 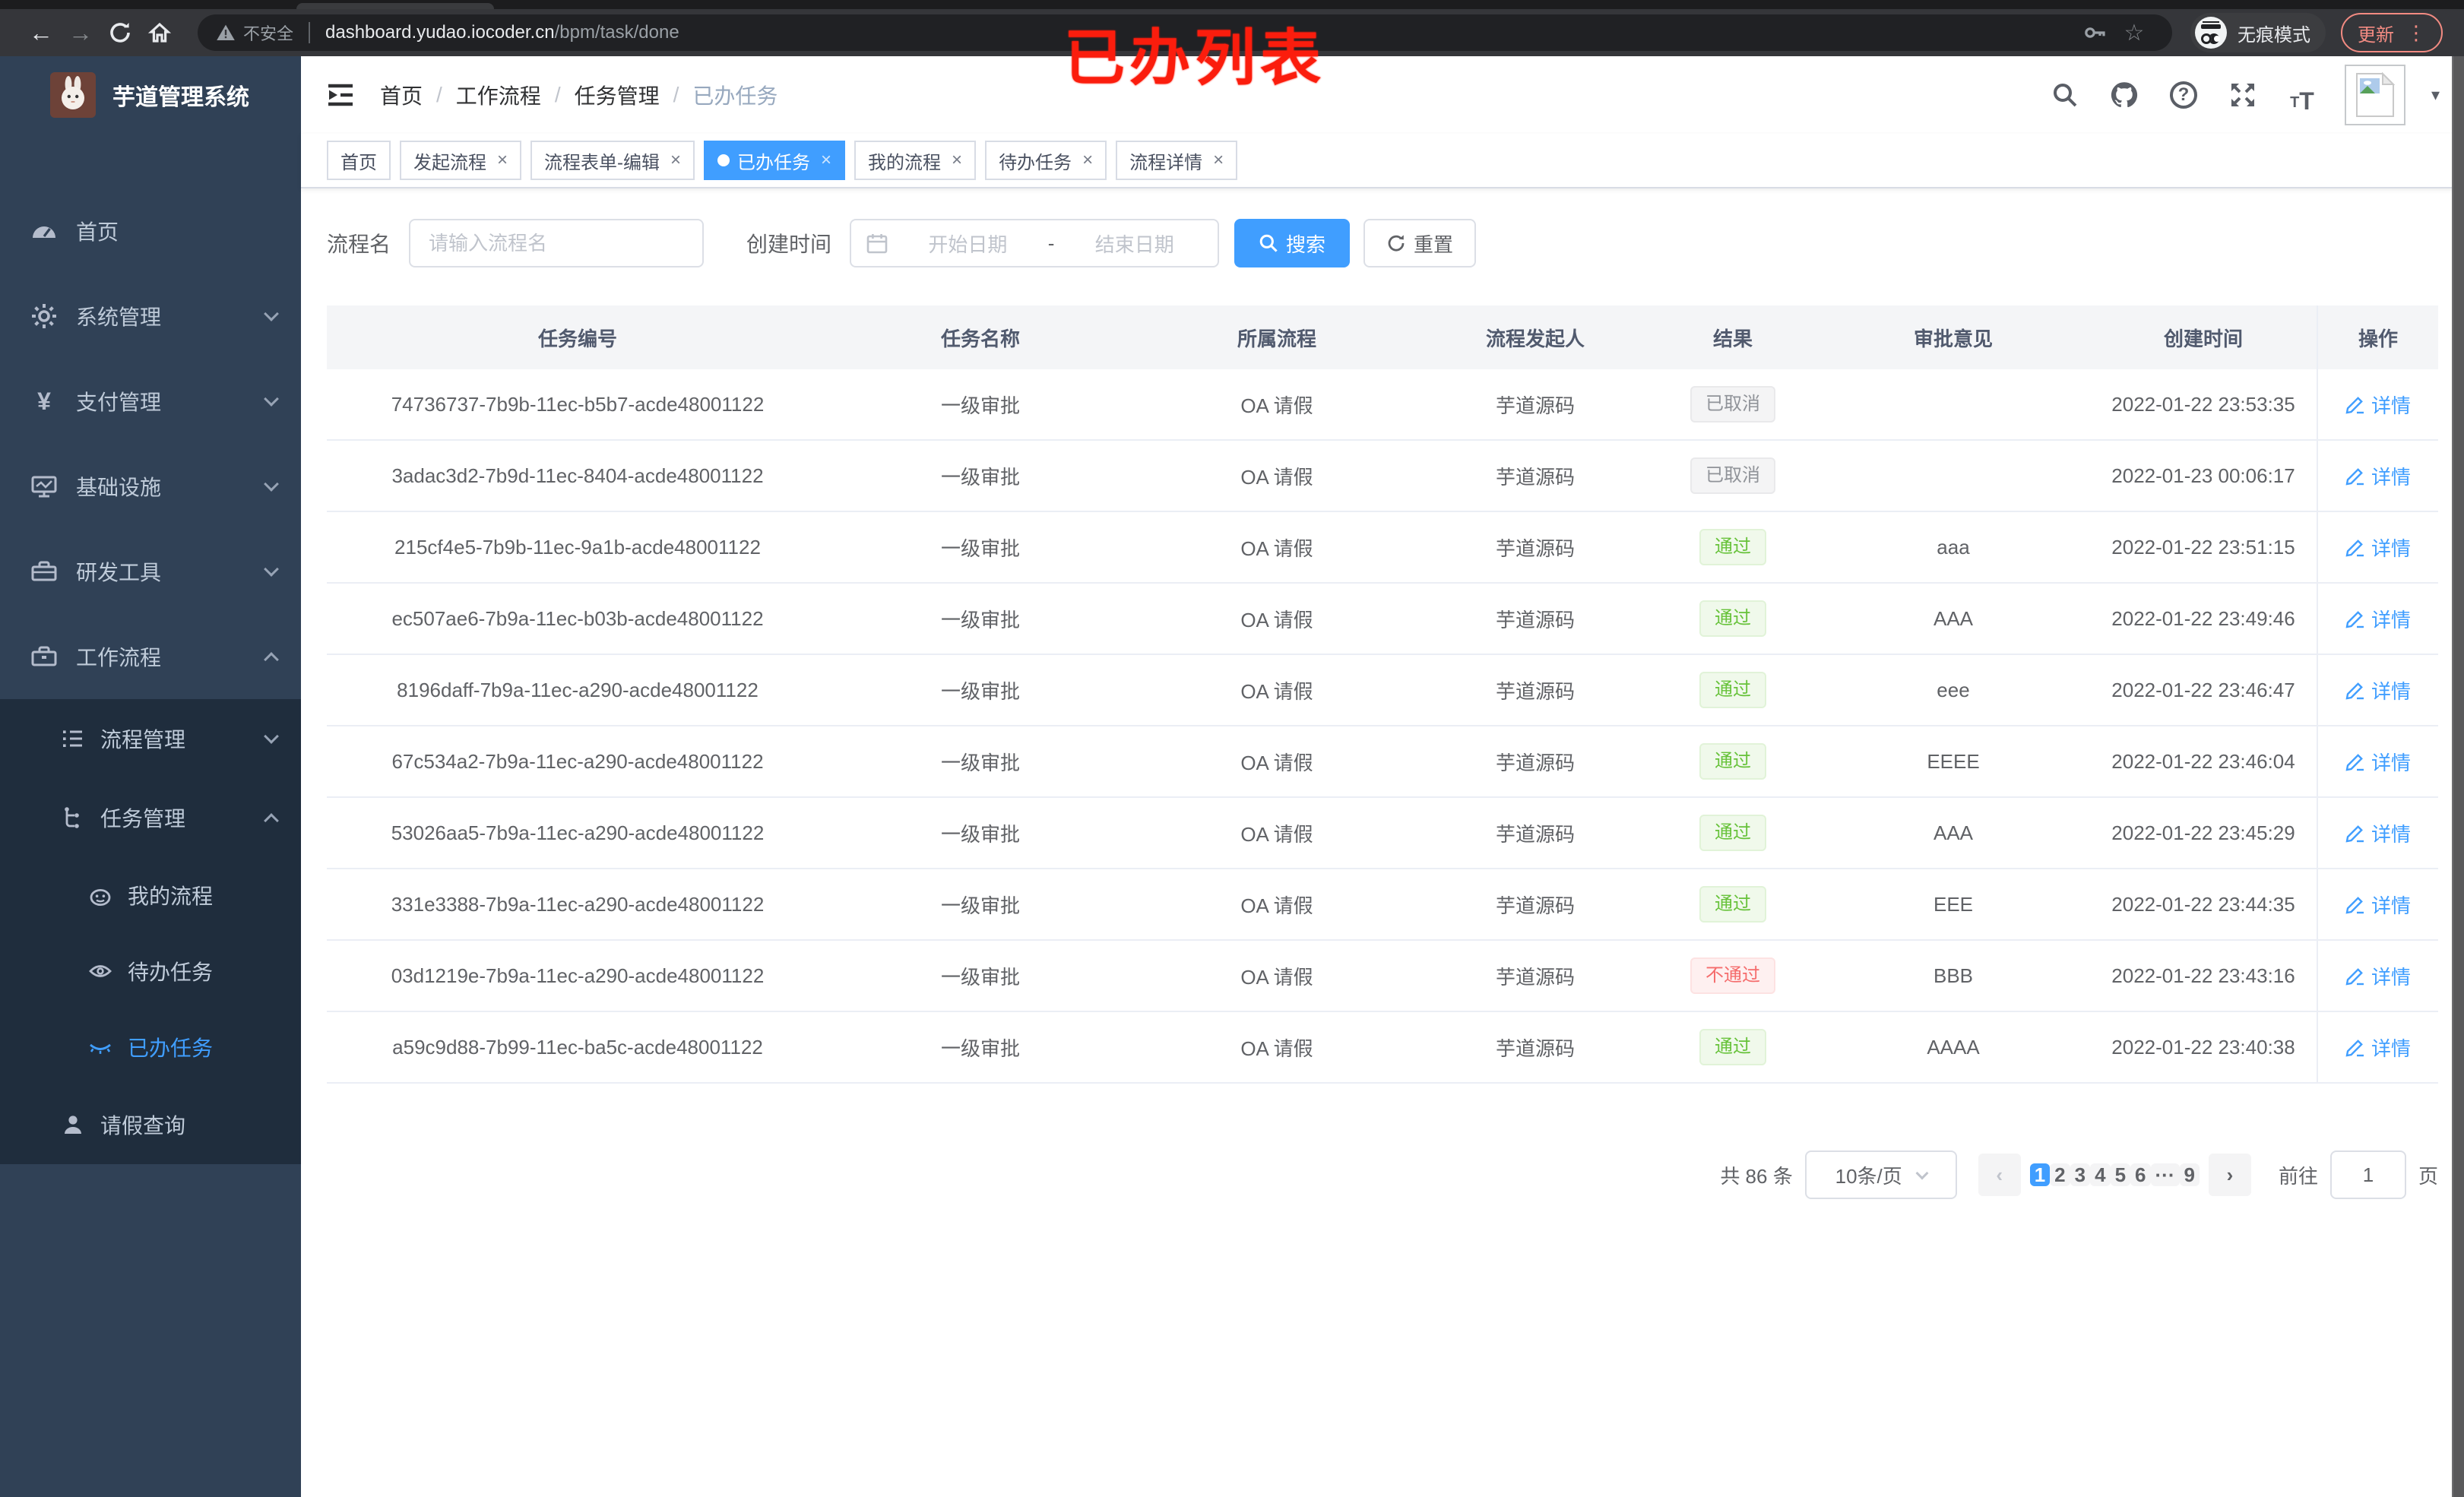 What do you see at coordinates (461, 160) in the screenshot?
I see `tab: 发起流程 ×` at bounding box center [461, 160].